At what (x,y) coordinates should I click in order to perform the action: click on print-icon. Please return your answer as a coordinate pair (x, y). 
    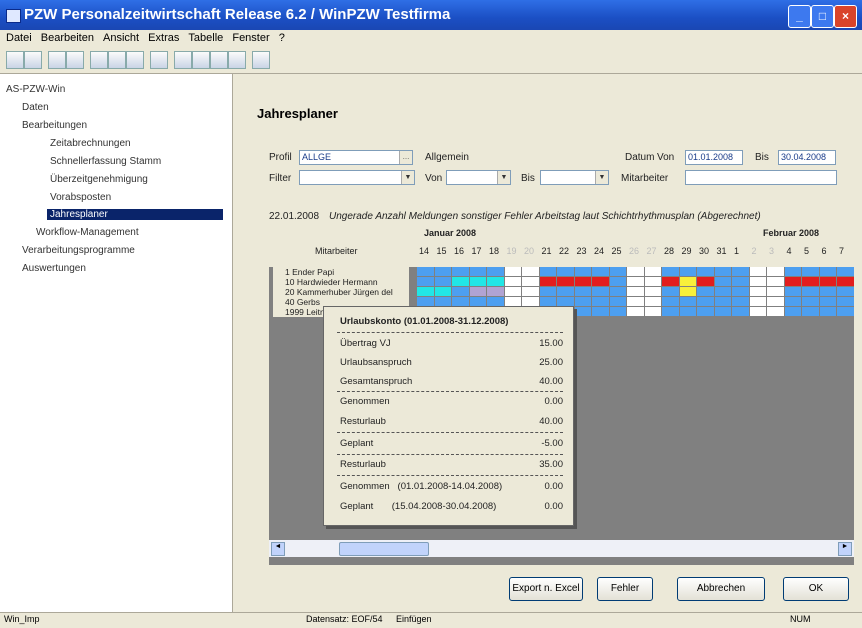
    Looking at the image, I should click on (57, 60).